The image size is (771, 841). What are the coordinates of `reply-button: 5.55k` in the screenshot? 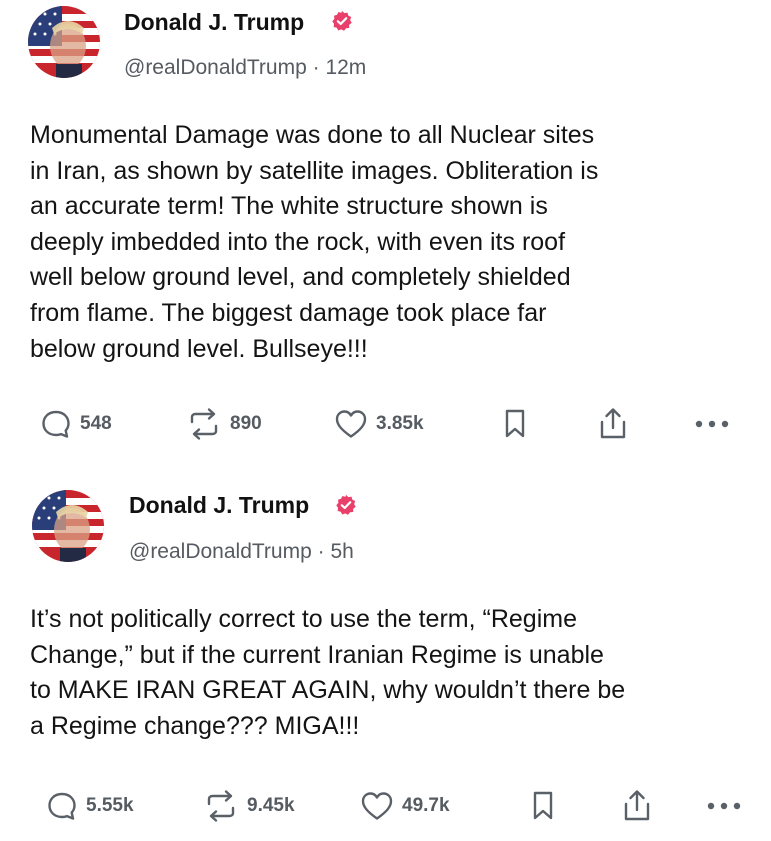 It's located at (90, 806).